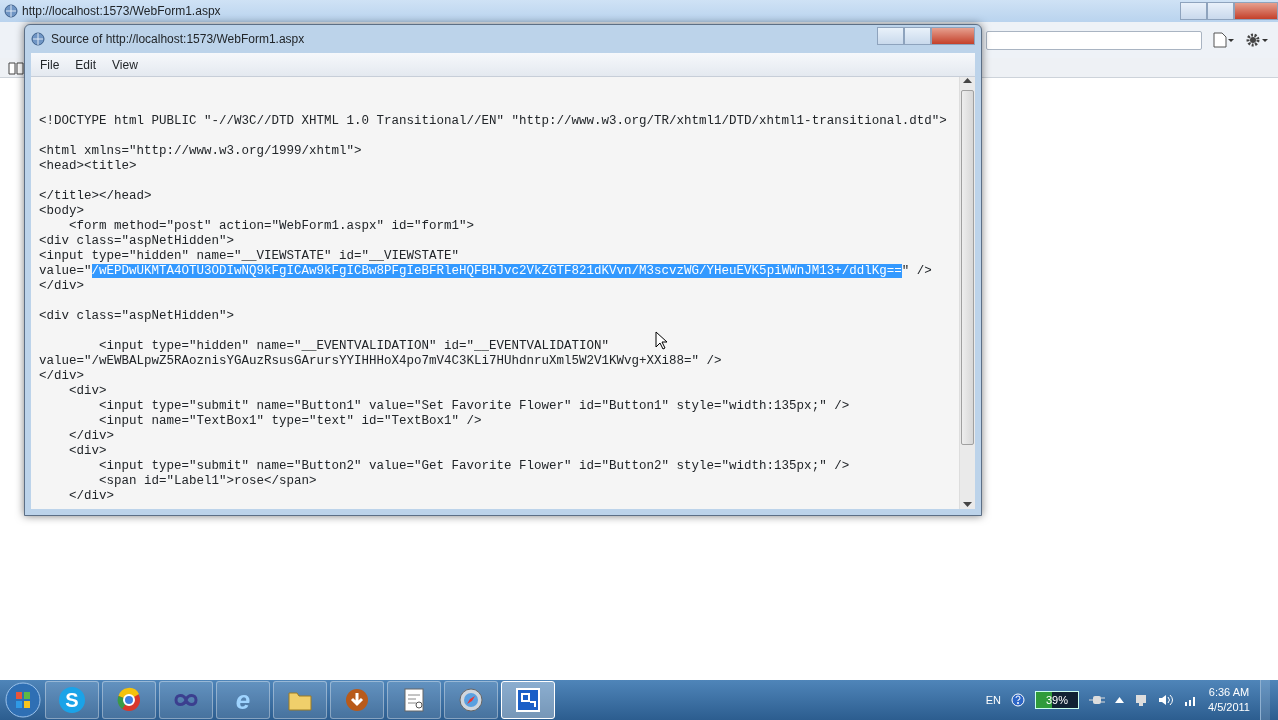 Image resolution: width=1278 pixels, height=720 pixels. Describe the element at coordinates (290, 421) in the screenshot. I see `code-line: <input name="TextBox1" type="text" id="TextBox1" />` at that location.